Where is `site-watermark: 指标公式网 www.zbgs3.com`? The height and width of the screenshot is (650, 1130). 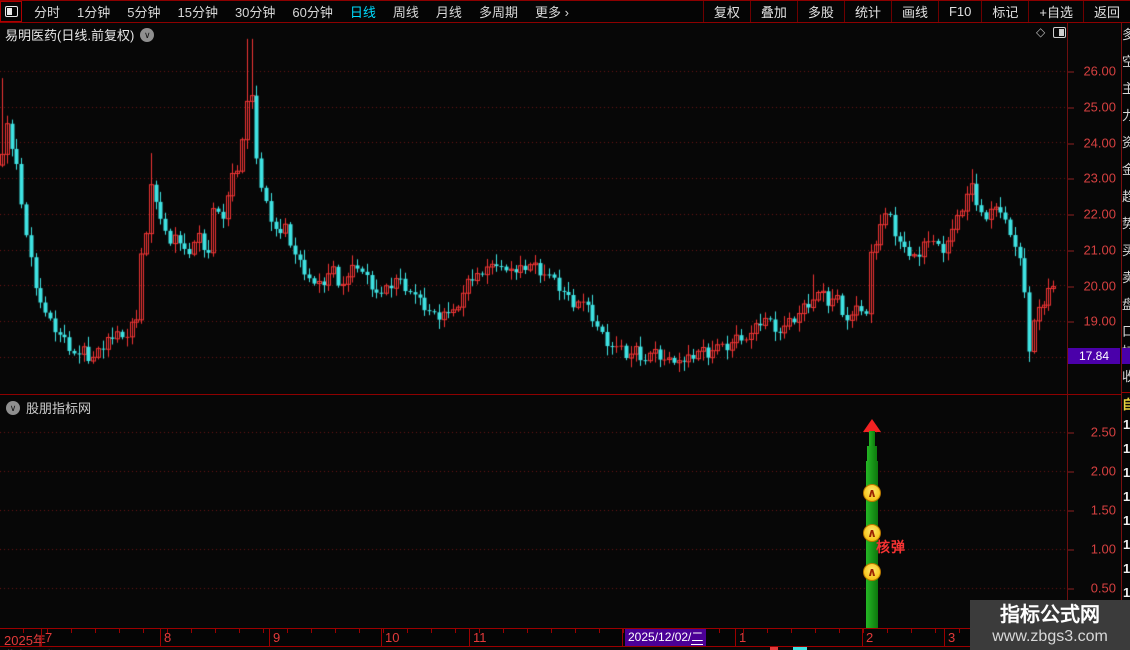 site-watermark: 指标公式网 www.zbgs3.com is located at coordinates (1050, 625).